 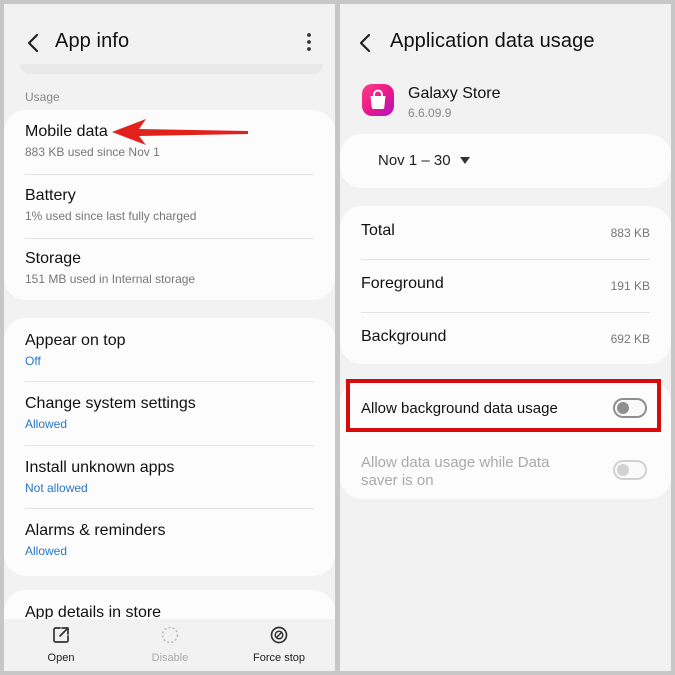 I want to click on more-vert-icon, so click(x=309, y=42).